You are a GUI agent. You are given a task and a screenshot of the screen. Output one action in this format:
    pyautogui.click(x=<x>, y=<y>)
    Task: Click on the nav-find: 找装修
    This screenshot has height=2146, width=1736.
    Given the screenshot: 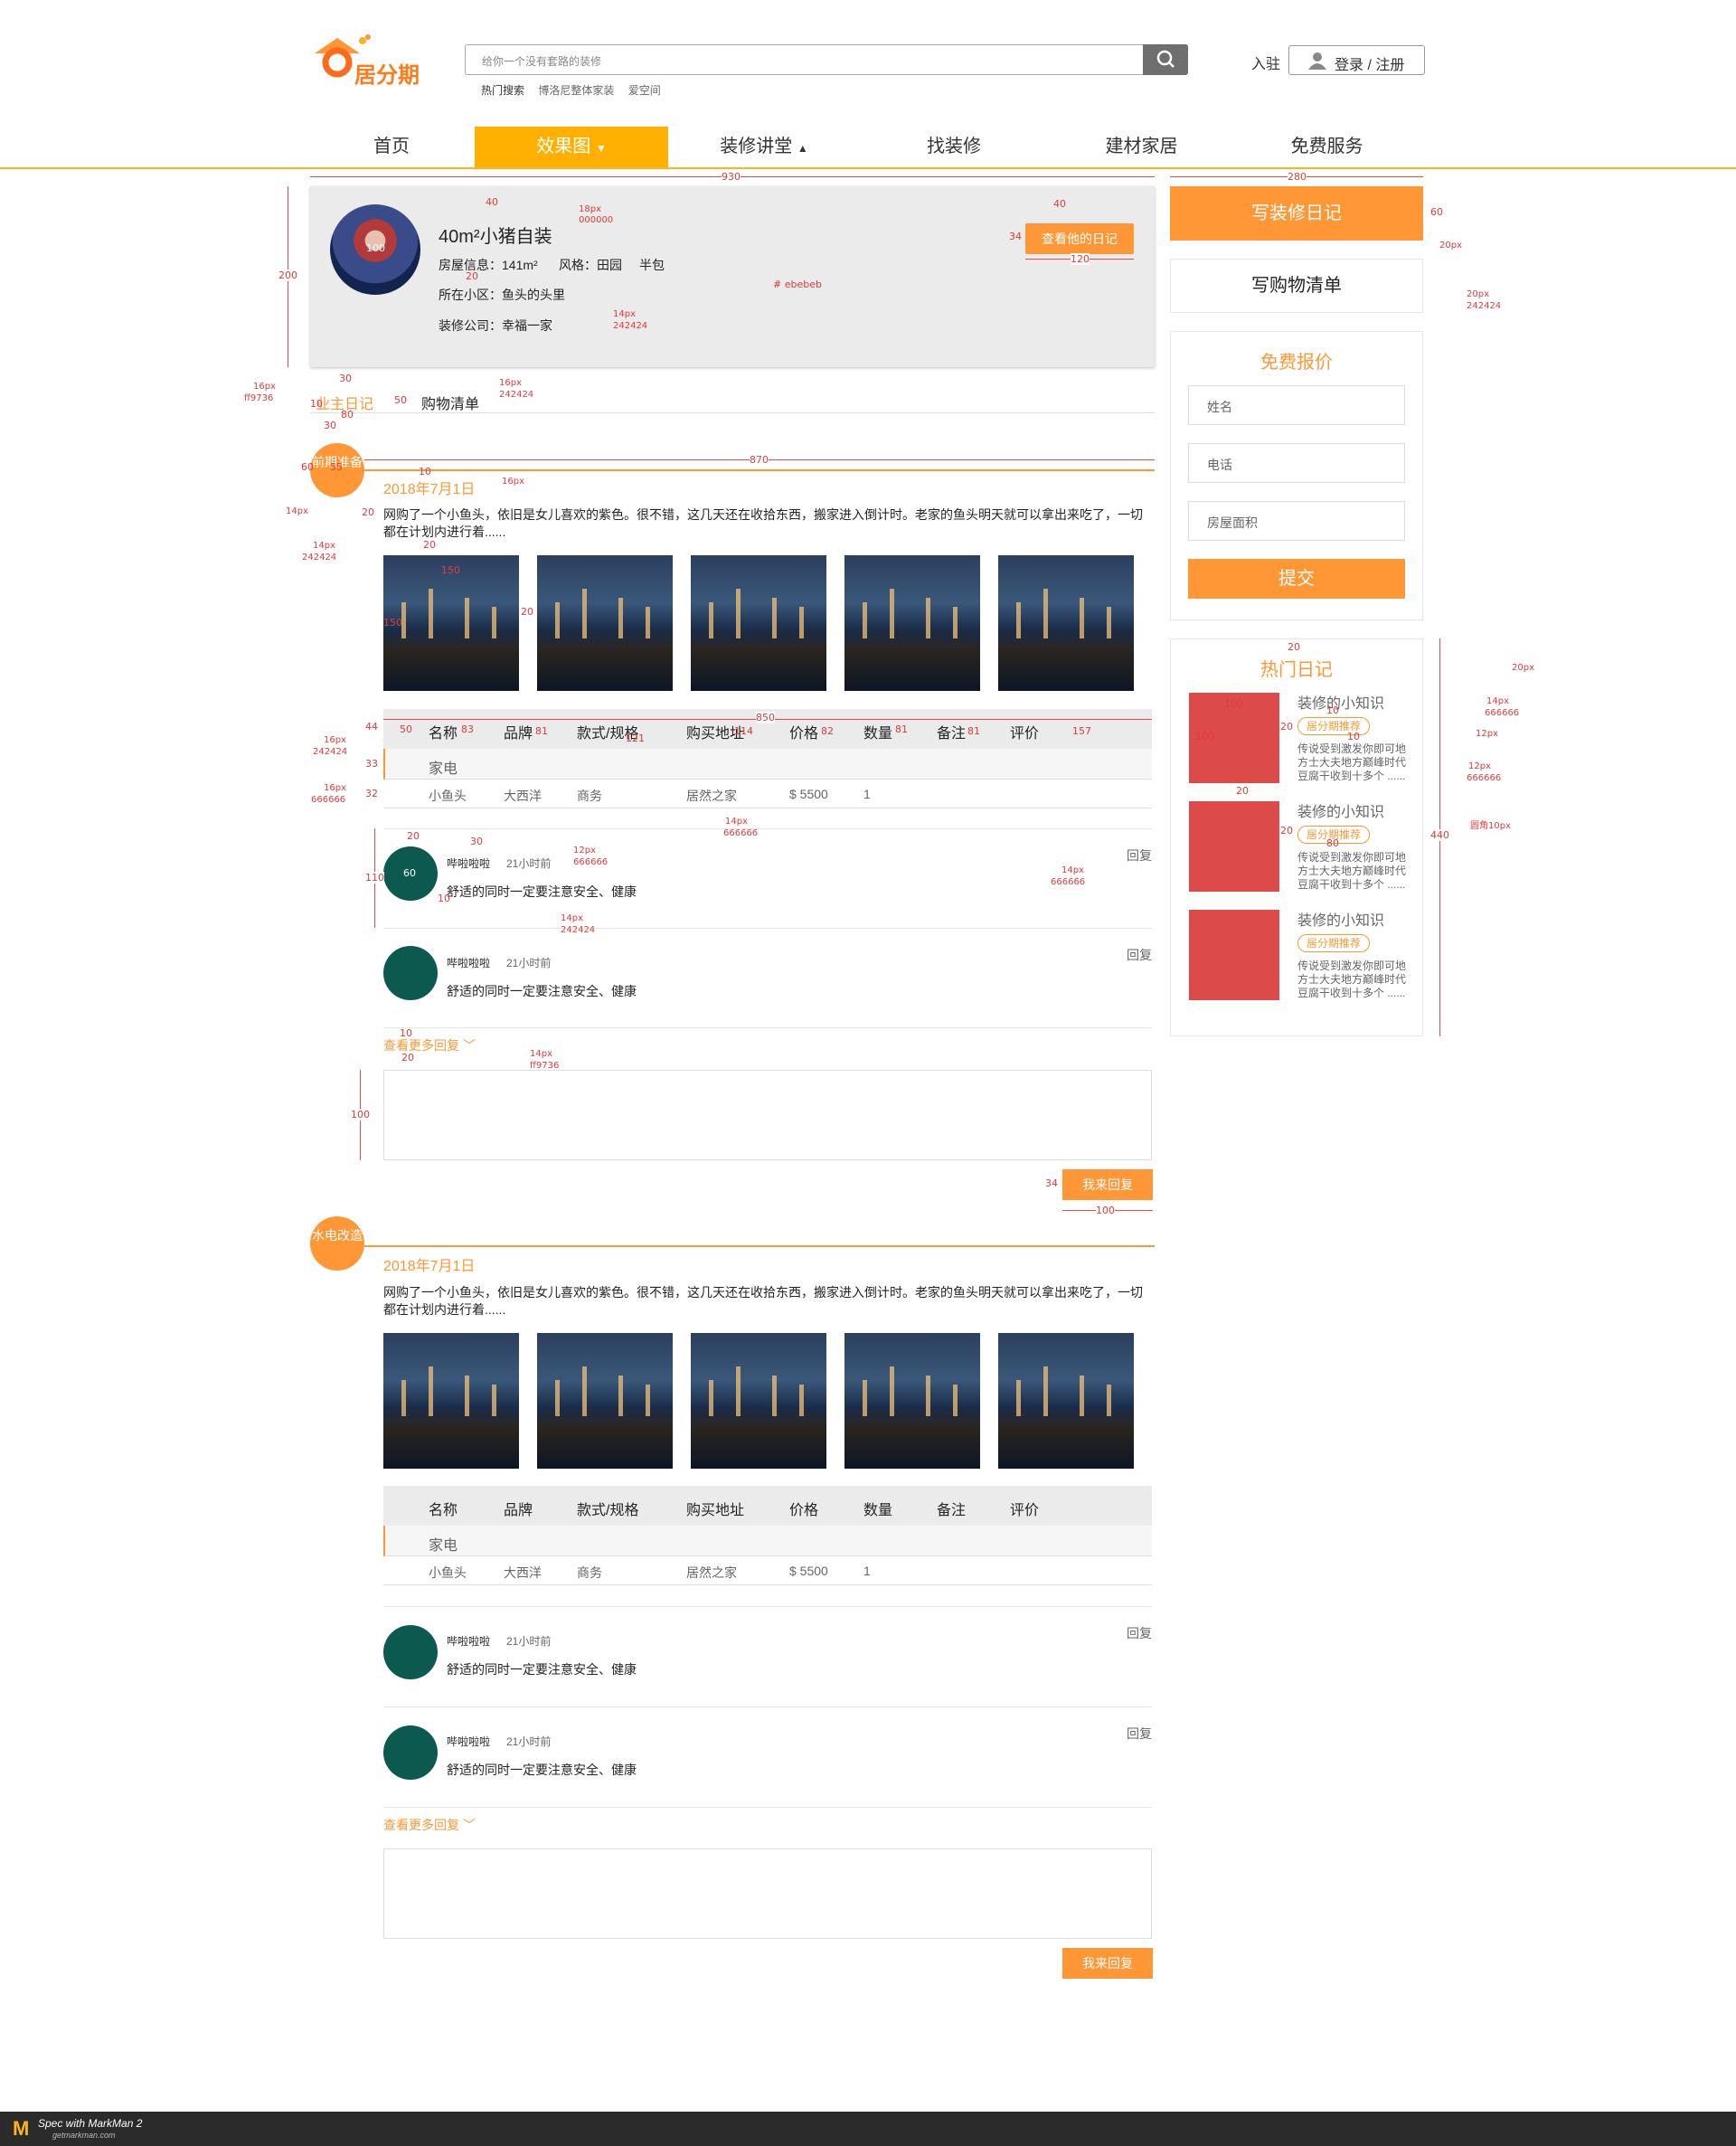 What is the action you would take?
    pyautogui.click(x=954, y=147)
    